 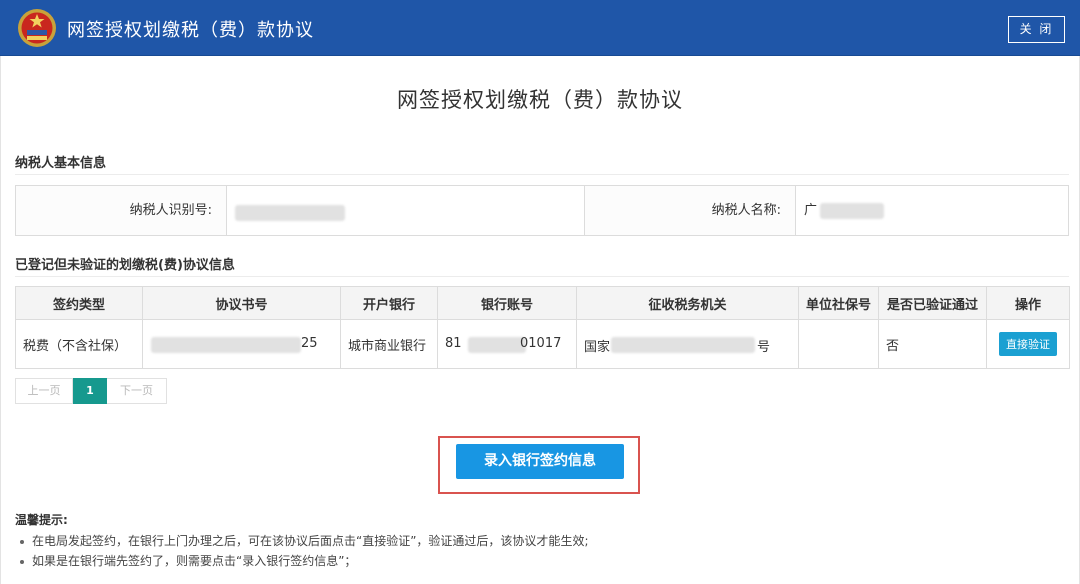 What do you see at coordinates (932, 210) in the screenshot?
I see `taxpayer-name-value: 广` at bounding box center [932, 210].